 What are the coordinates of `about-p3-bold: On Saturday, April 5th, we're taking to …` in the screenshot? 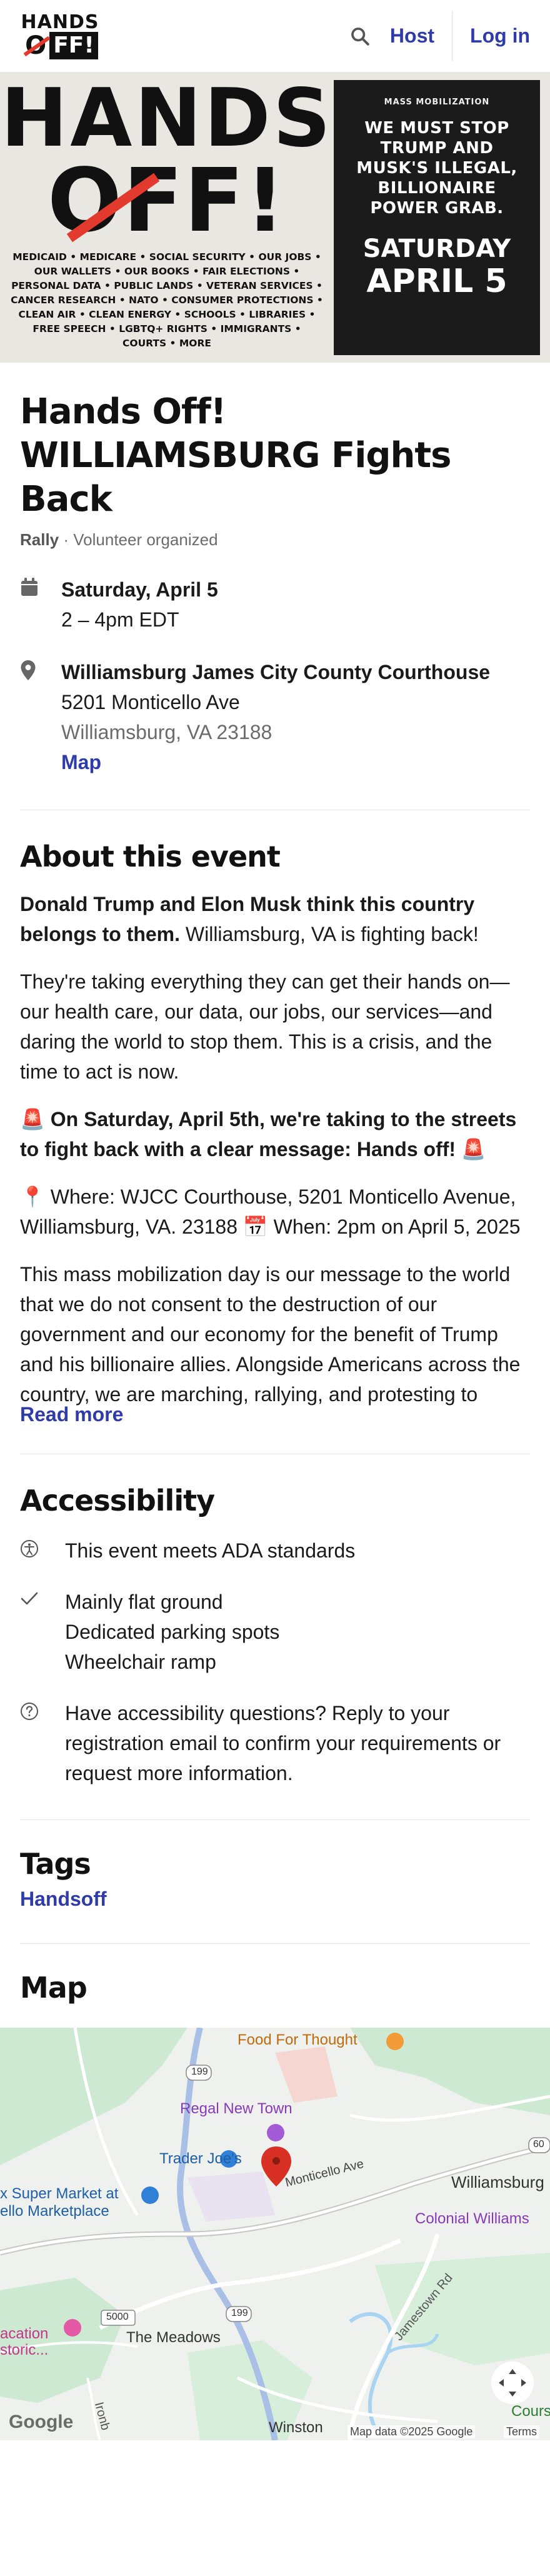 It's located at (268, 1134).